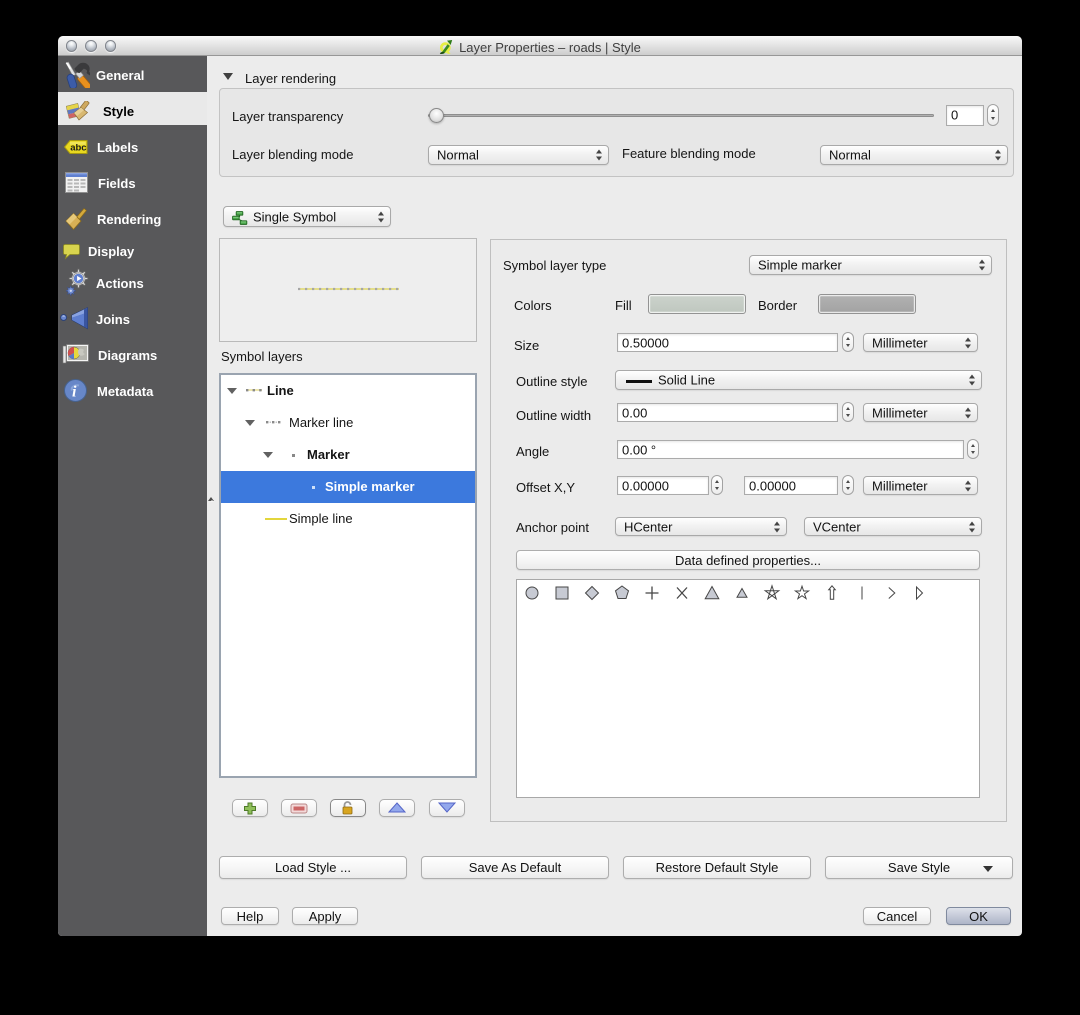 The height and width of the screenshot is (1015, 1080). What do you see at coordinates (78, 148) in the screenshot?
I see `svg-text: abc` at bounding box center [78, 148].